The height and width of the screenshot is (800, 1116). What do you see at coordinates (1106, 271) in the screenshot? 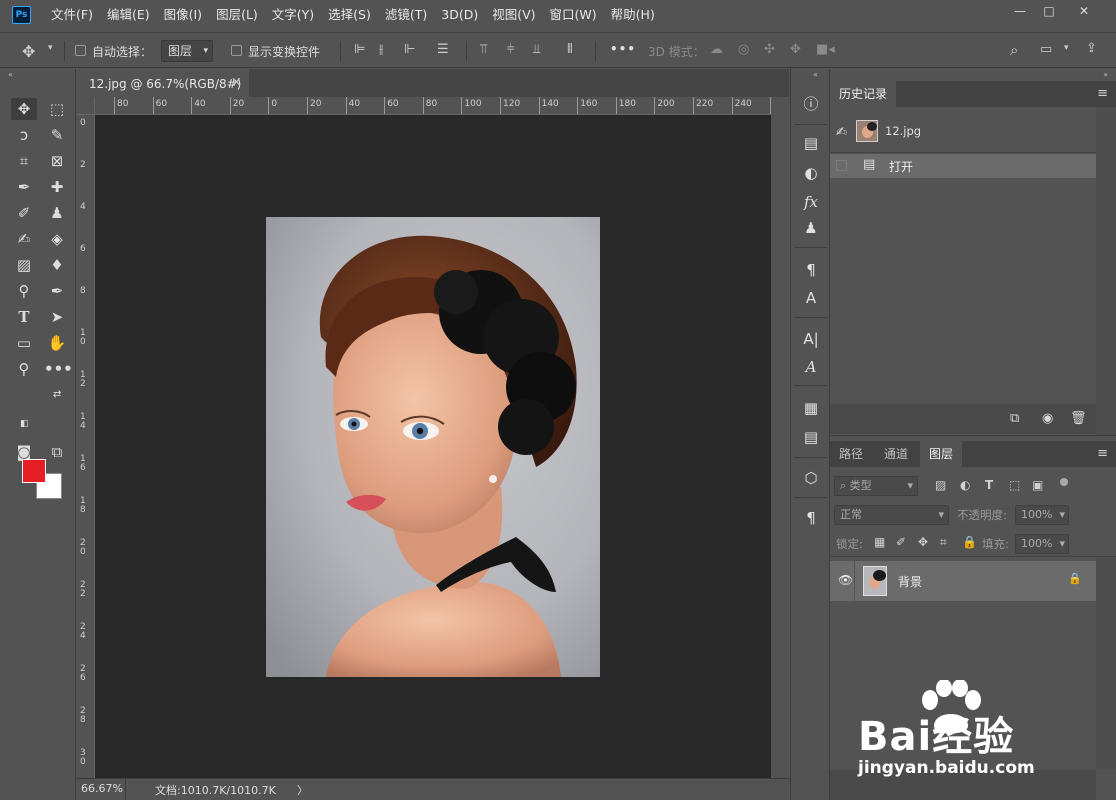
I see `history-scrollbar` at bounding box center [1106, 271].